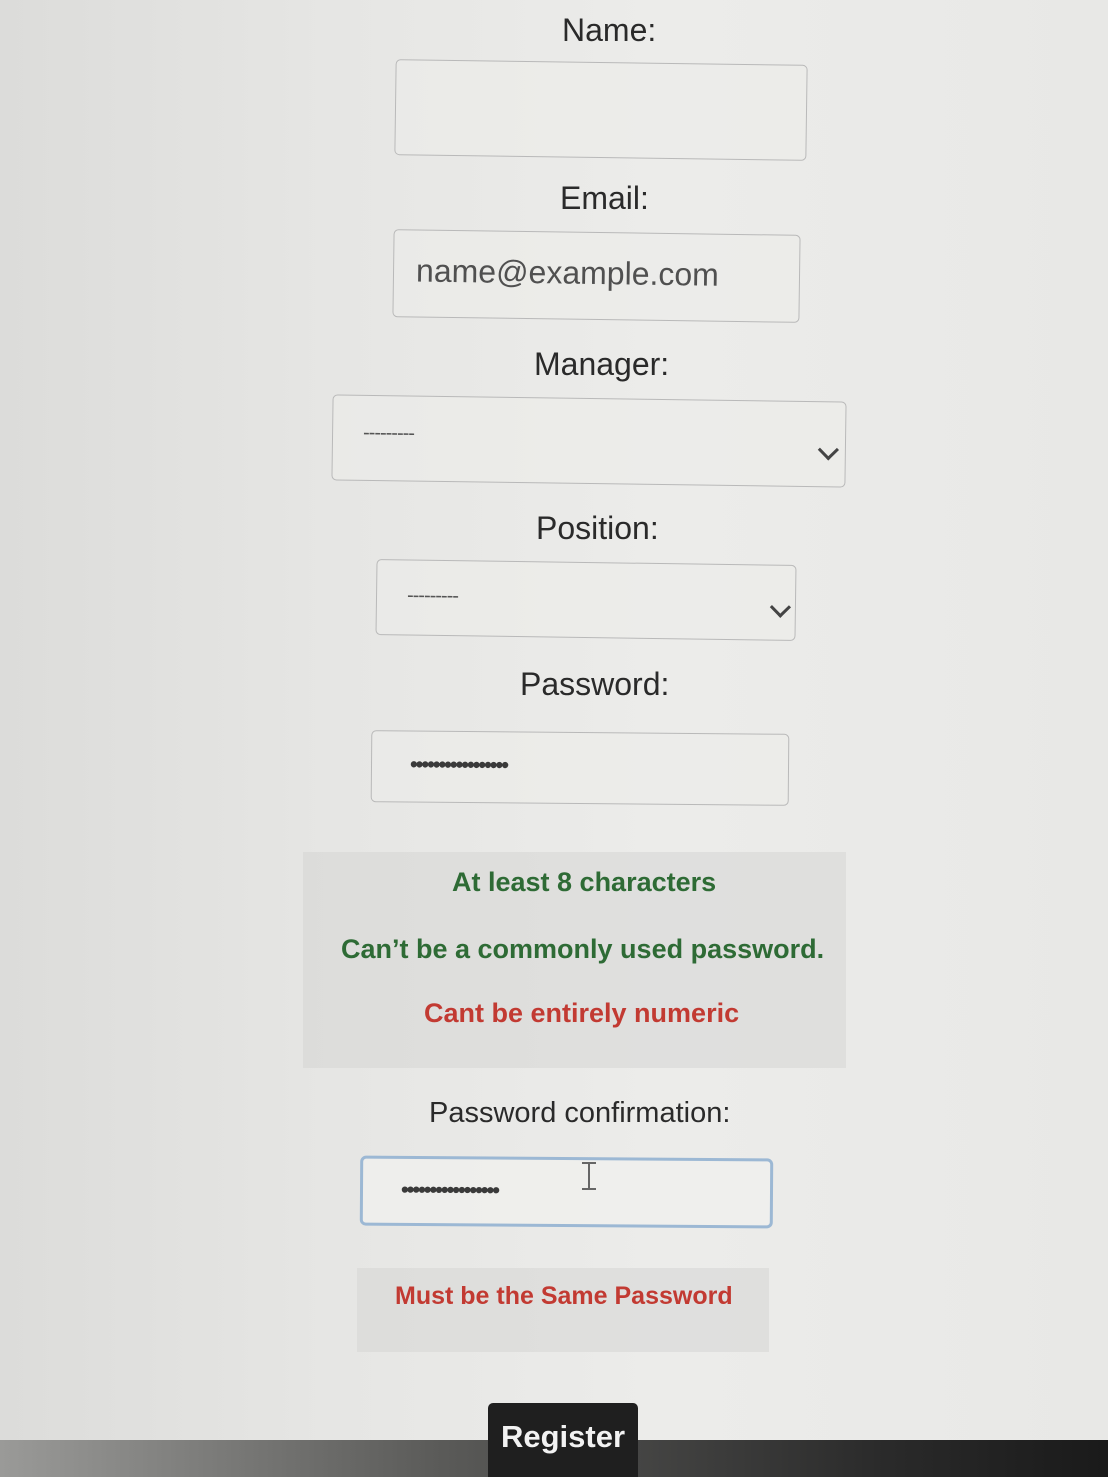 The image size is (1108, 1477). I want to click on manager-label: Manager:, so click(602, 364).